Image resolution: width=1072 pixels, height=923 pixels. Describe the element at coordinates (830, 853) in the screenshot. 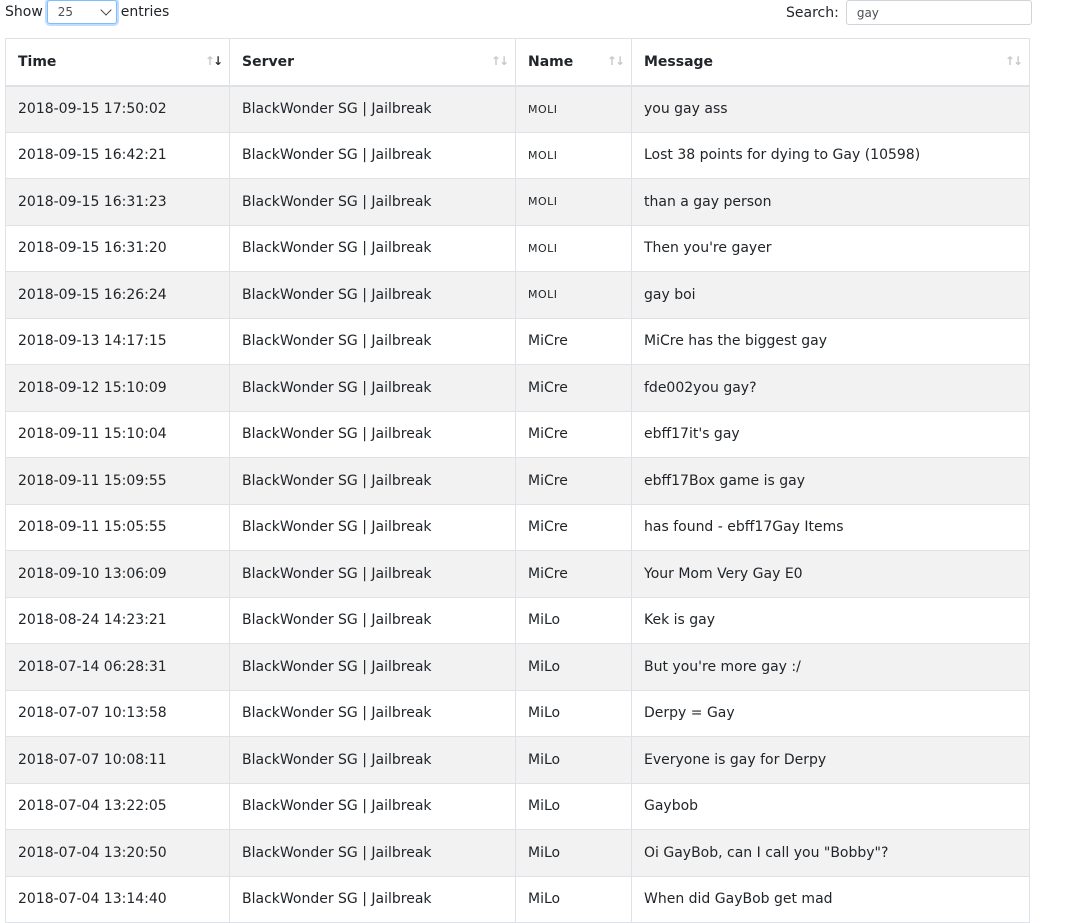

I see `cell-message: Oi GayBob, can I call you "Bobby"?` at that location.